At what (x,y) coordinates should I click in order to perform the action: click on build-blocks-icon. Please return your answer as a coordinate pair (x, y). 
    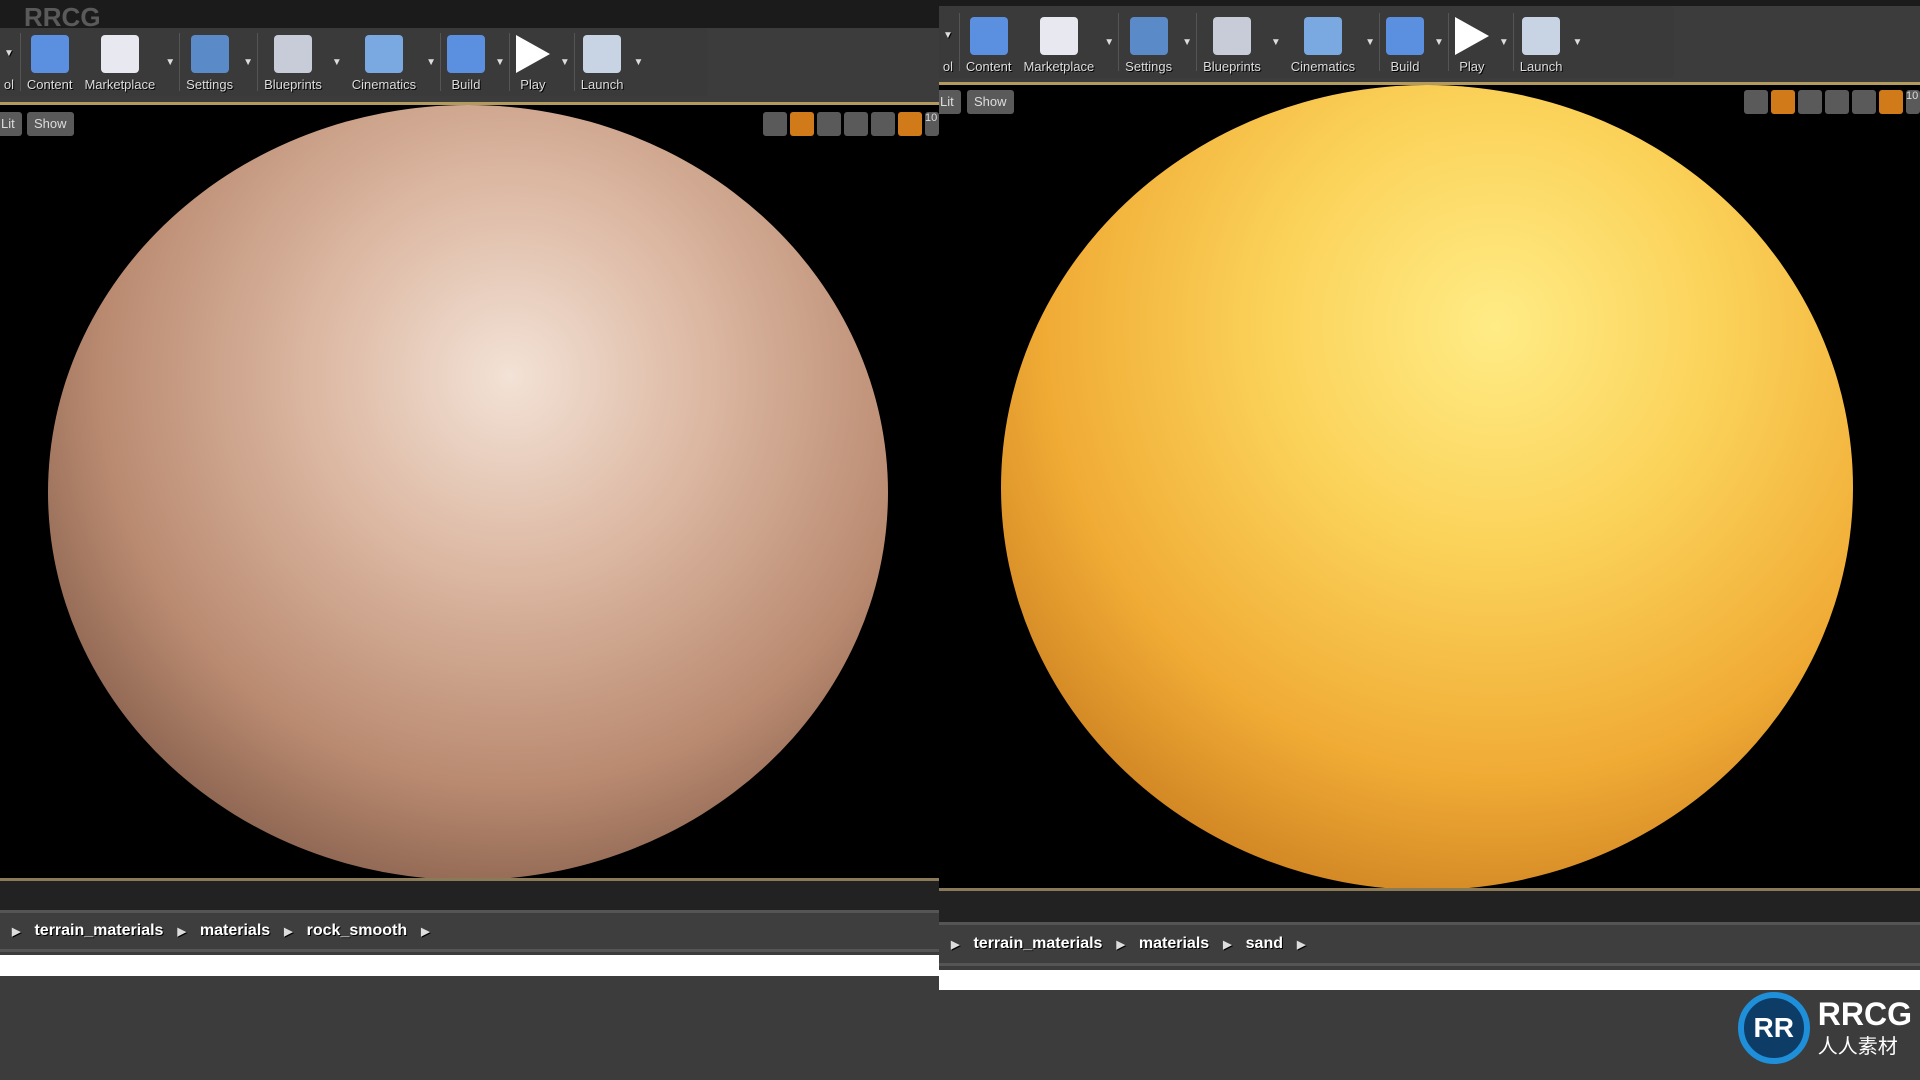
    Looking at the image, I should click on (1404, 36).